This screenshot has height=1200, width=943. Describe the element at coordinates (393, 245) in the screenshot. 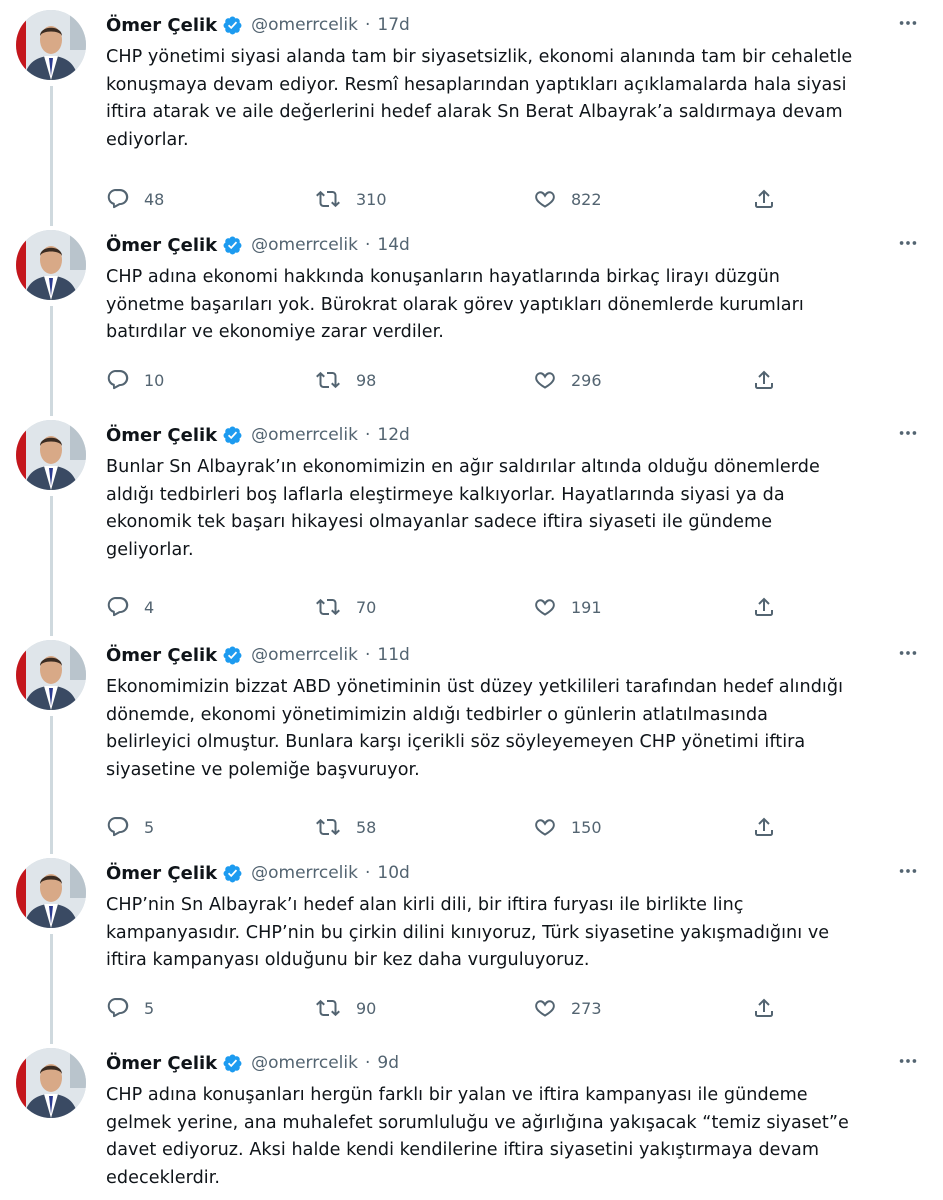

I see `tweet-timestamp: 14d` at that location.